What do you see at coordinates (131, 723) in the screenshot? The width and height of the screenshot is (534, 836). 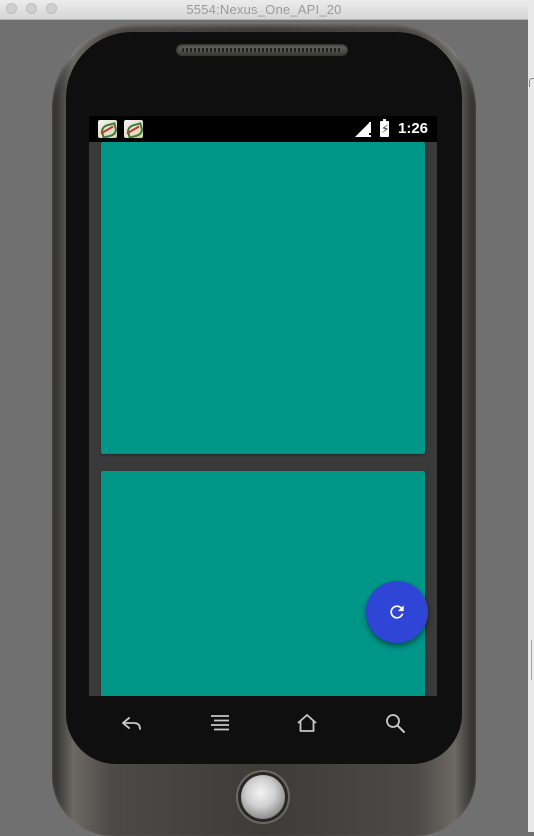 I see `back-icon` at bounding box center [131, 723].